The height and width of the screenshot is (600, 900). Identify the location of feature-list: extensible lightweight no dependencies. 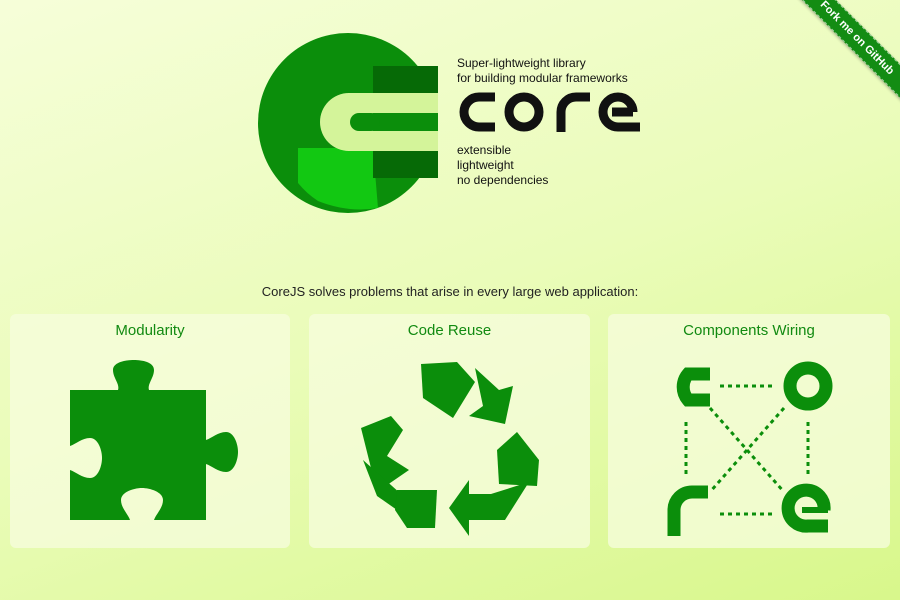
(502, 165).